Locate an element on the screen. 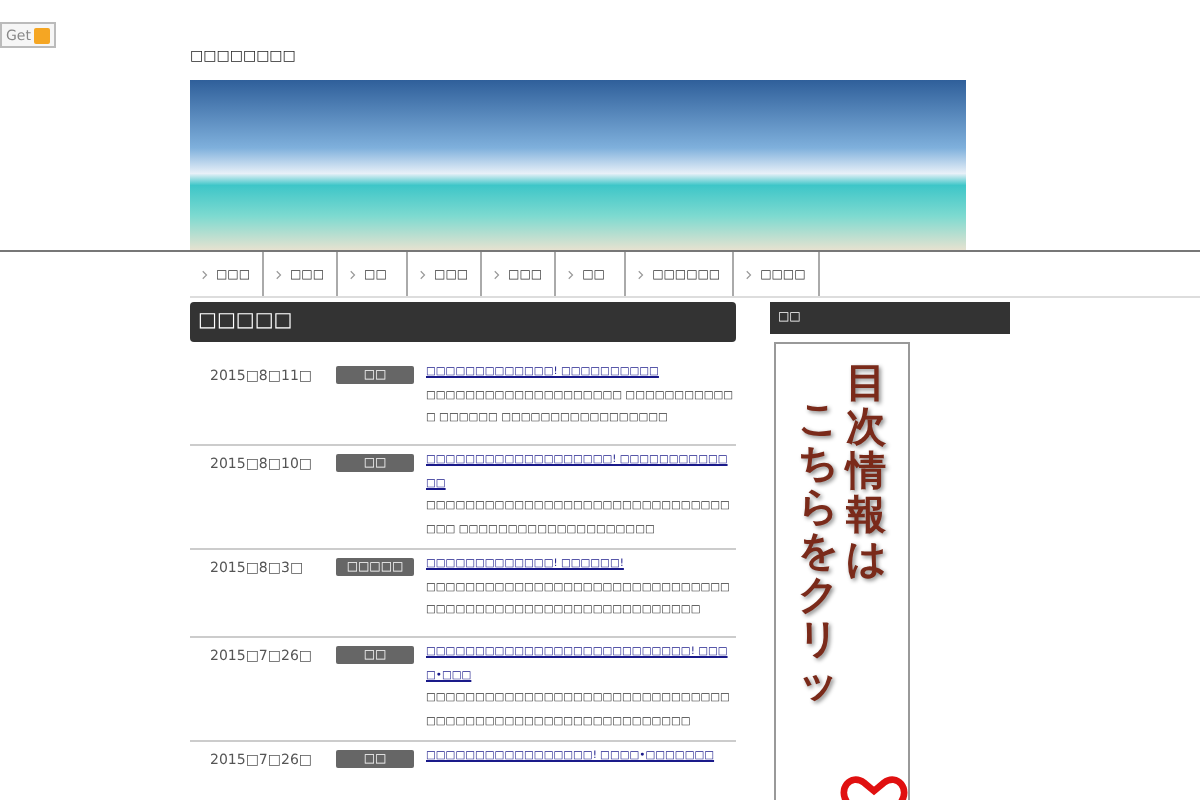 The width and height of the screenshot is (1200, 800). banner-text: こちらをクリッ is located at coordinates (818, 550).